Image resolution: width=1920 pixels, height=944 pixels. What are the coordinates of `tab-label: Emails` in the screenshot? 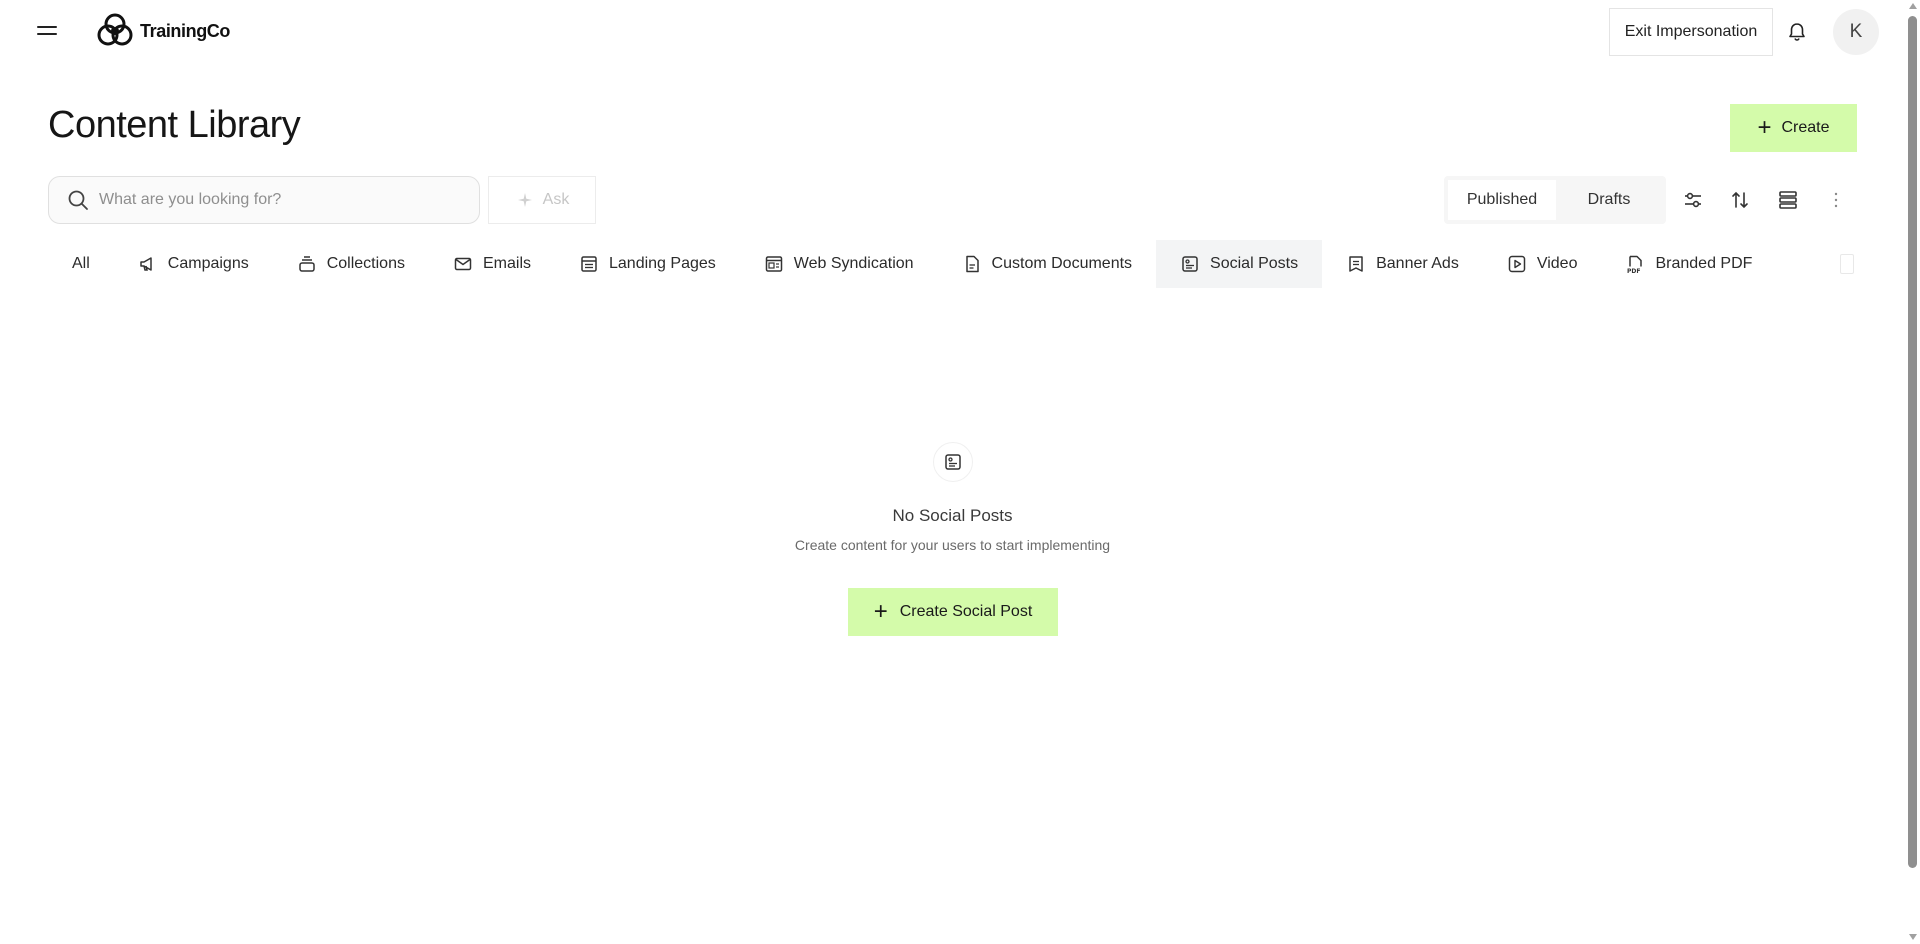 It's located at (506, 263).